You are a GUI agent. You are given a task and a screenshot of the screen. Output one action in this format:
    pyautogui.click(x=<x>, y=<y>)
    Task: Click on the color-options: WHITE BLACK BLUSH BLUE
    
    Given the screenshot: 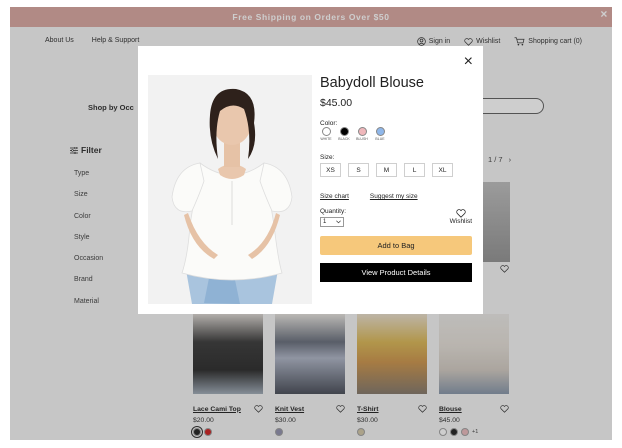 What is the action you would take?
    pyautogui.click(x=353, y=134)
    